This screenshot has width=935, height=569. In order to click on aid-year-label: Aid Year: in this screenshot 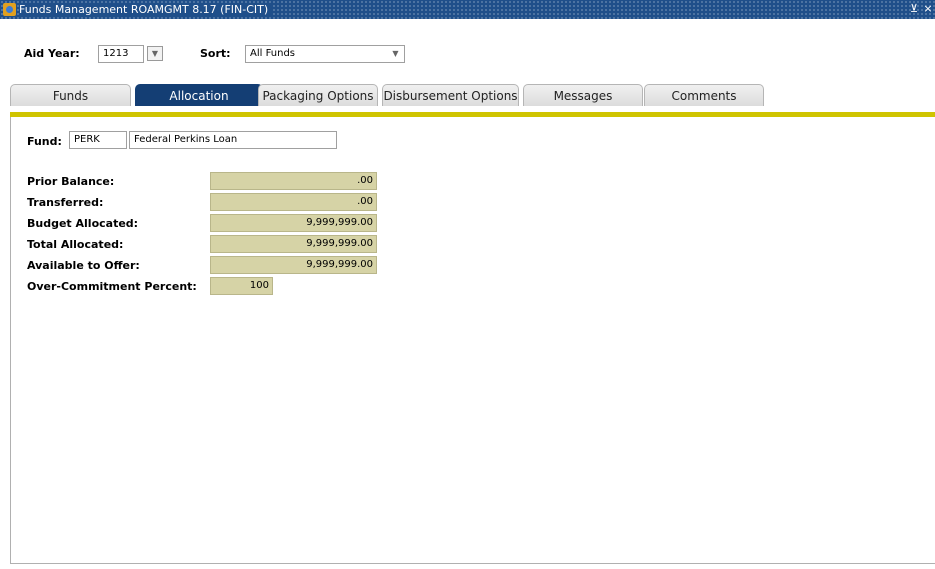, I will do `click(52, 53)`.